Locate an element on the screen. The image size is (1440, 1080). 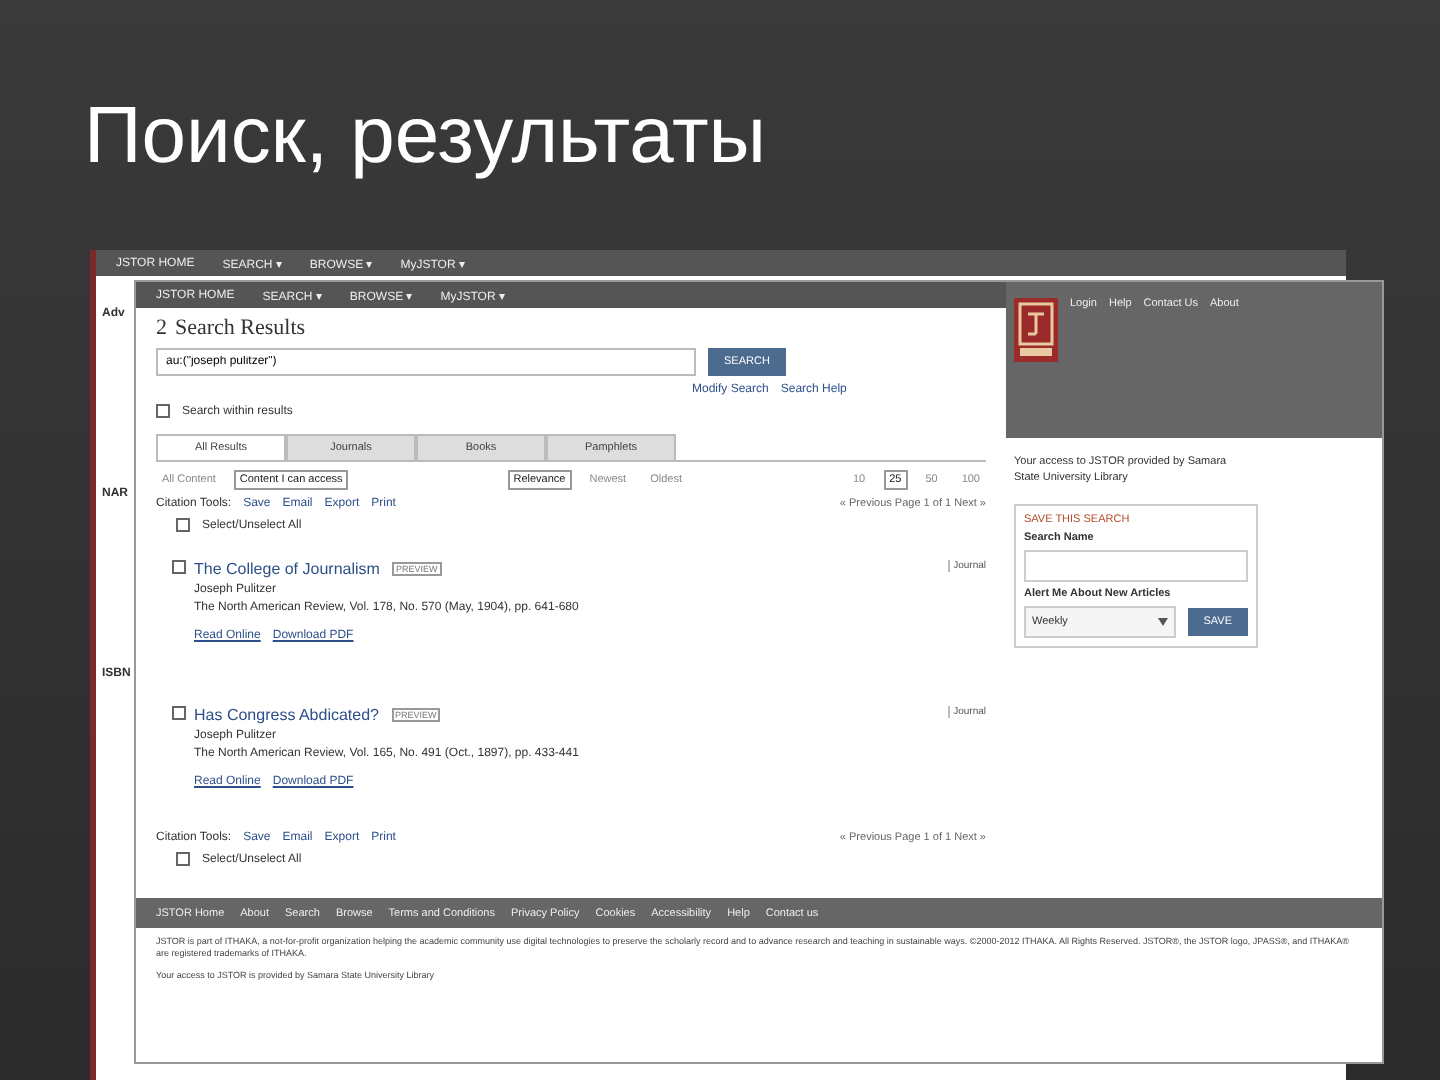
result-title: Has Congress Abdicated? is located at coordinates (286, 715).